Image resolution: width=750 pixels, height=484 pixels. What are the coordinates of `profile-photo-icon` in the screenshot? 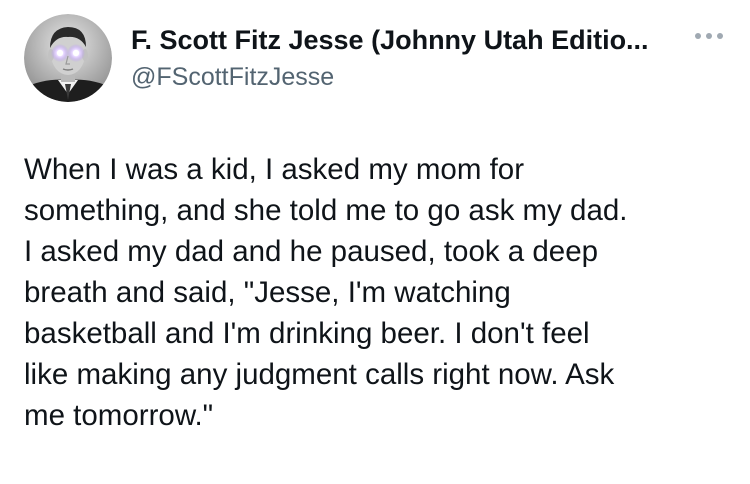 It's located at (68, 58).